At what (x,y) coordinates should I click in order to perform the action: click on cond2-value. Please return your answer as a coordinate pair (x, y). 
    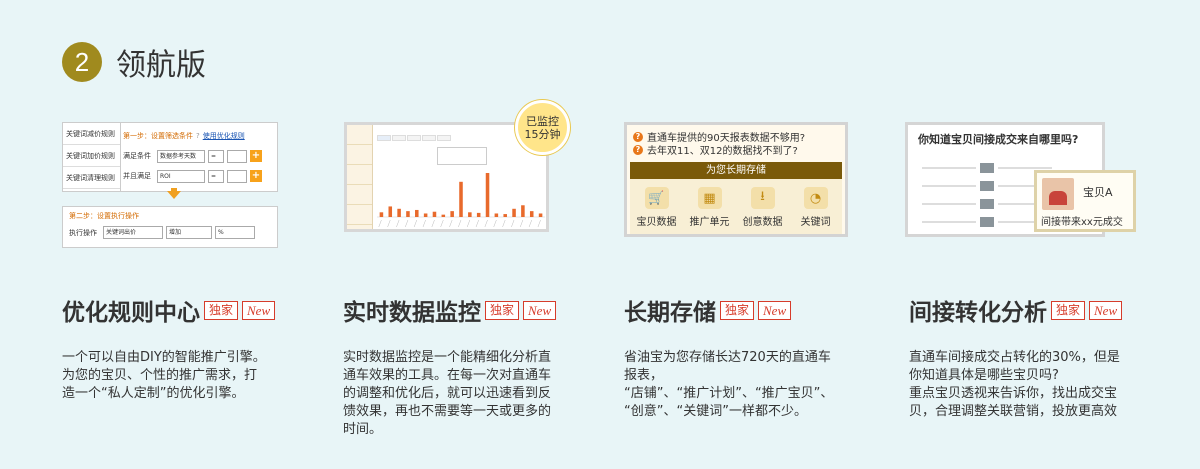
    Looking at the image, I should click on (237, 176).